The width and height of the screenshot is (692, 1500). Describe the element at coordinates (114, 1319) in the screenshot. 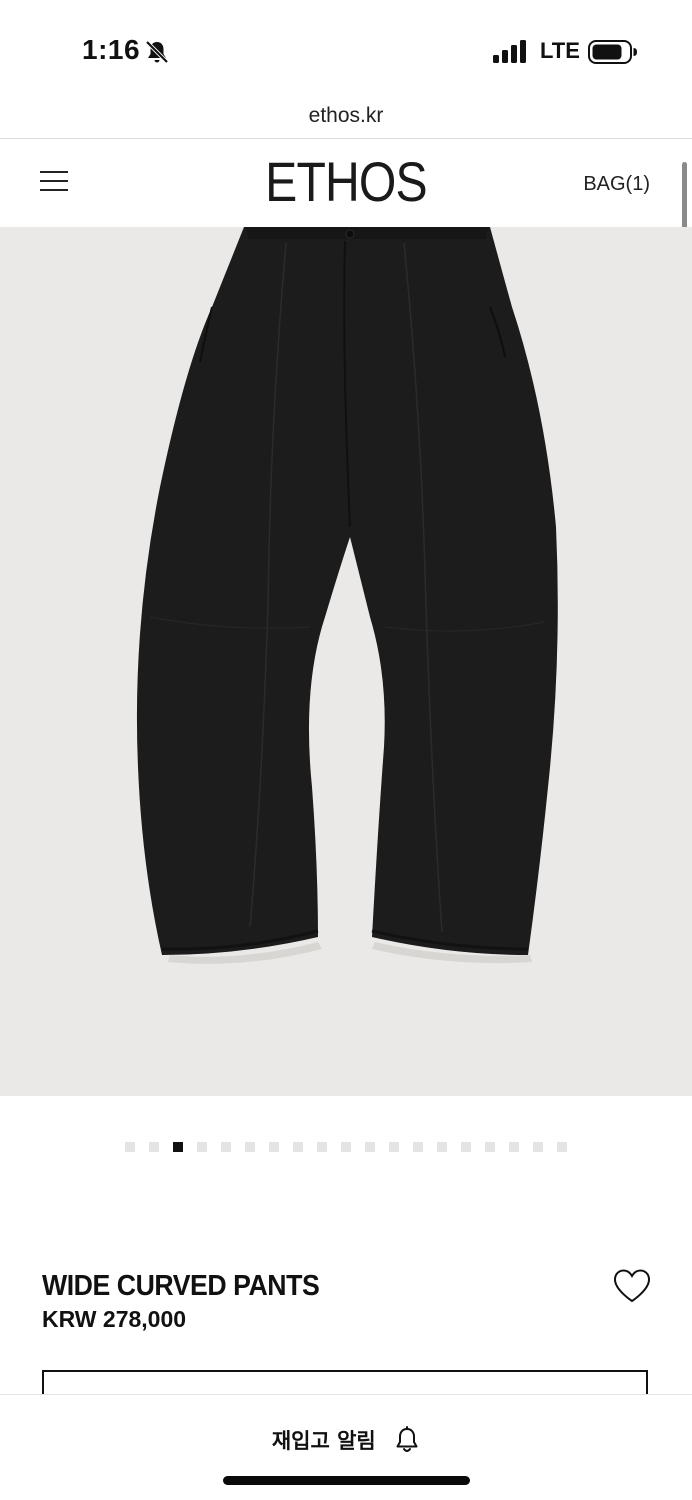

I see `product-price: KRW 278,000` at that location.